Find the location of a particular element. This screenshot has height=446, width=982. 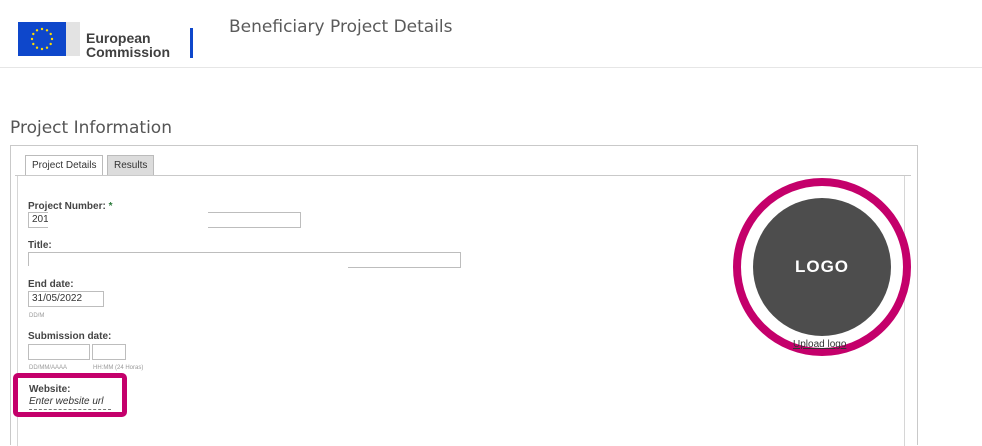

logo-text: LOGO is located at coordinates (822, 266).